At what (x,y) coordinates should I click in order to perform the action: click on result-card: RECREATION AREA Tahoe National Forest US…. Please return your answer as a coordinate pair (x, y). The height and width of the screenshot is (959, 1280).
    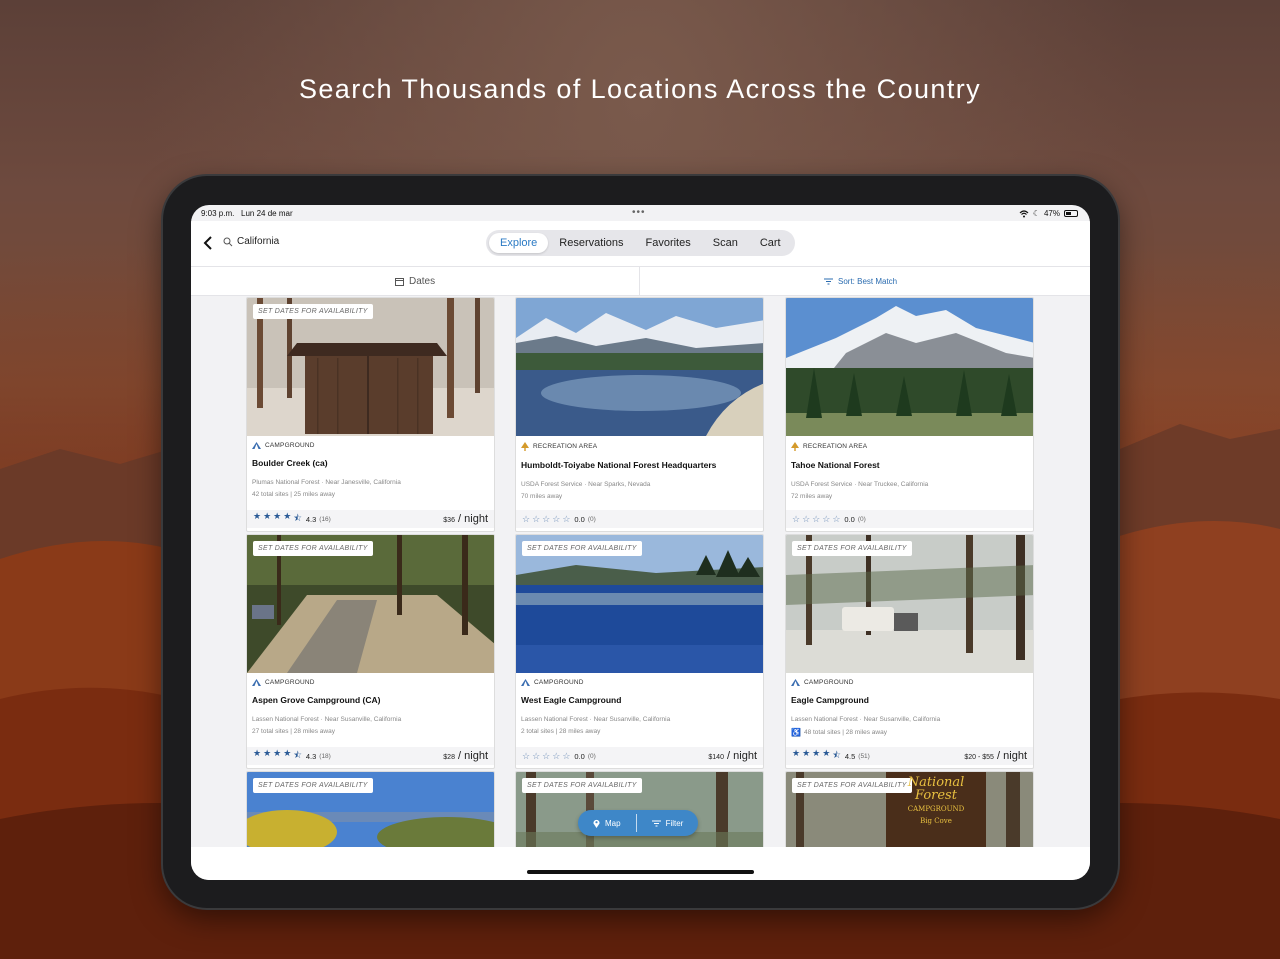
    Looking at the image, I should click on (909, 414).